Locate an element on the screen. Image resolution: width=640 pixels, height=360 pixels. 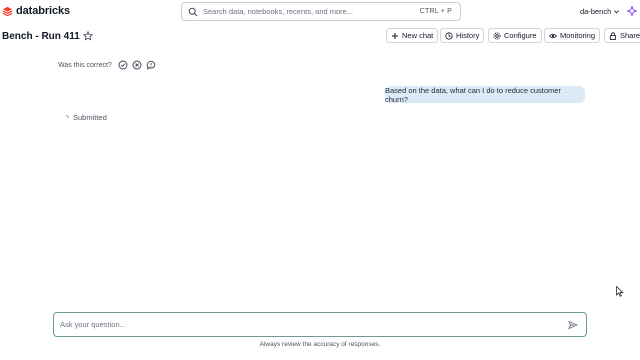
response-status: Submitted is located at coordinates (85, 117).